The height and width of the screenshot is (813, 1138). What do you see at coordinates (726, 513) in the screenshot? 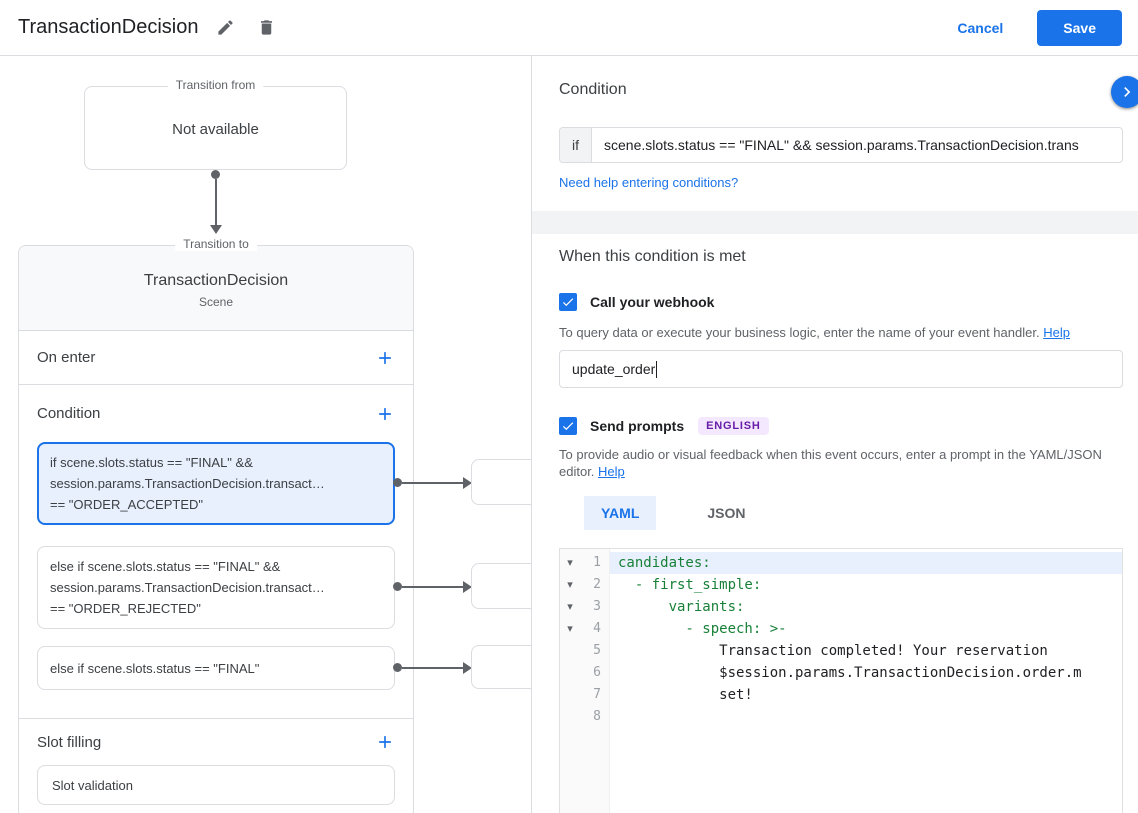
I see `tab-json: JSON` at bounding box center [726, 513].